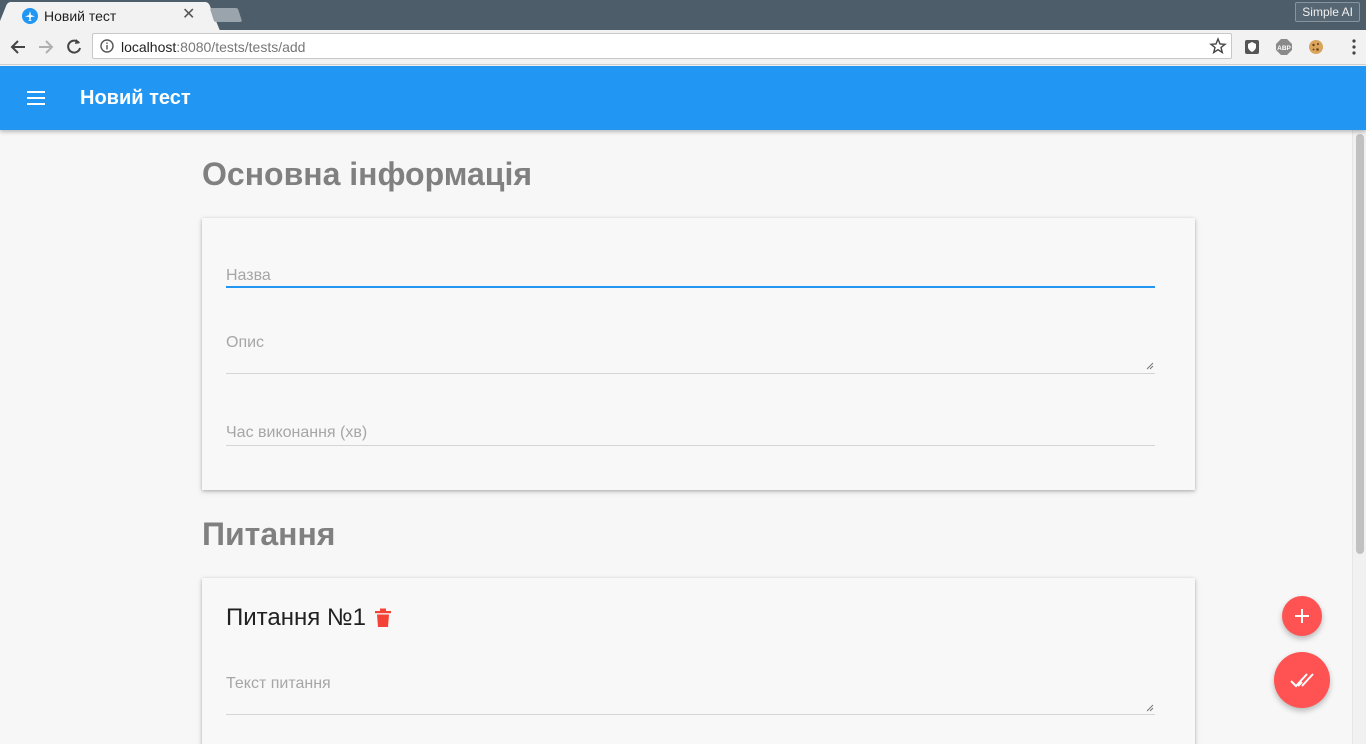 Image resolution: width=1366 pixels, height=744 pixels. Describe the element at coordinates (296, 617) in the screenshot. I see `question-title: Питання №1` at that location.